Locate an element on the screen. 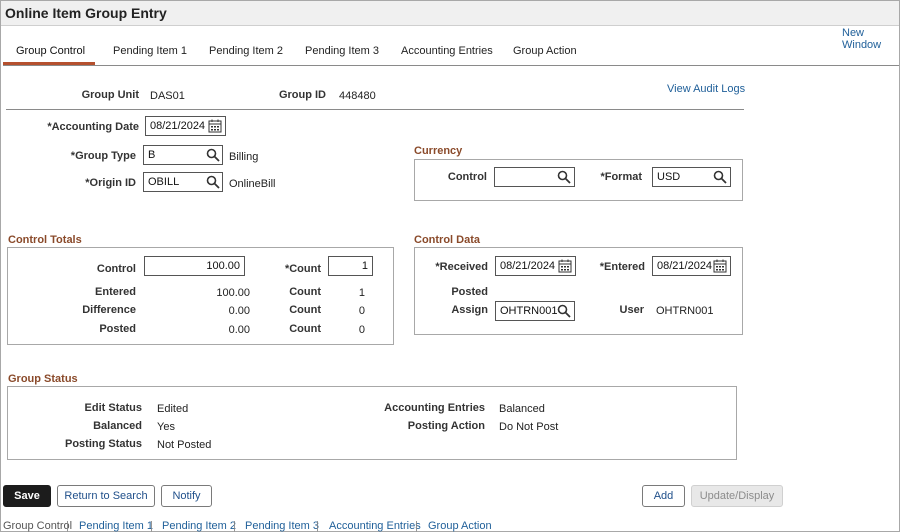 Image resolution: width=900 pixels, height=532 pixels. footer-link-pending-item-1: Pending Item 1 is located at coordinates (116, 526).